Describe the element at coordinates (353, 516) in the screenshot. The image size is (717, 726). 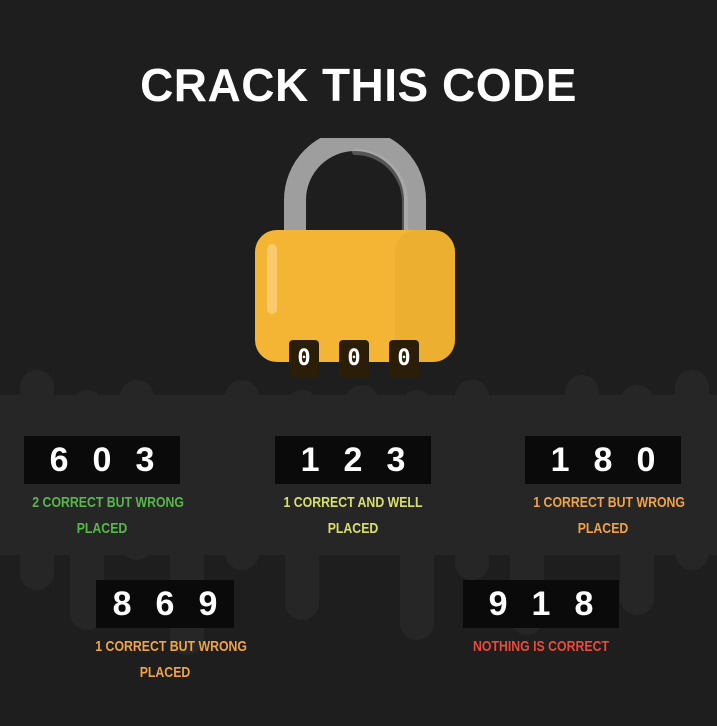
I see `clue-hint: 1 CORRECT AND WELL PLACED` at that location.